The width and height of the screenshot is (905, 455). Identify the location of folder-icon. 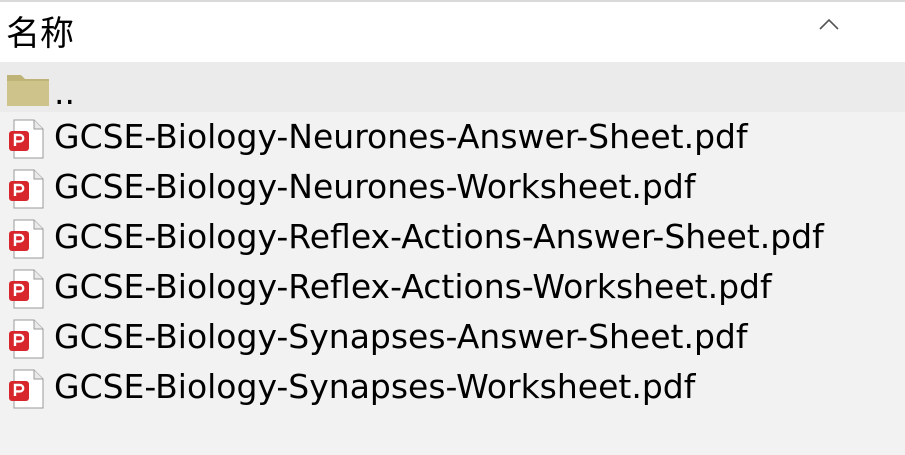
(28, 90).